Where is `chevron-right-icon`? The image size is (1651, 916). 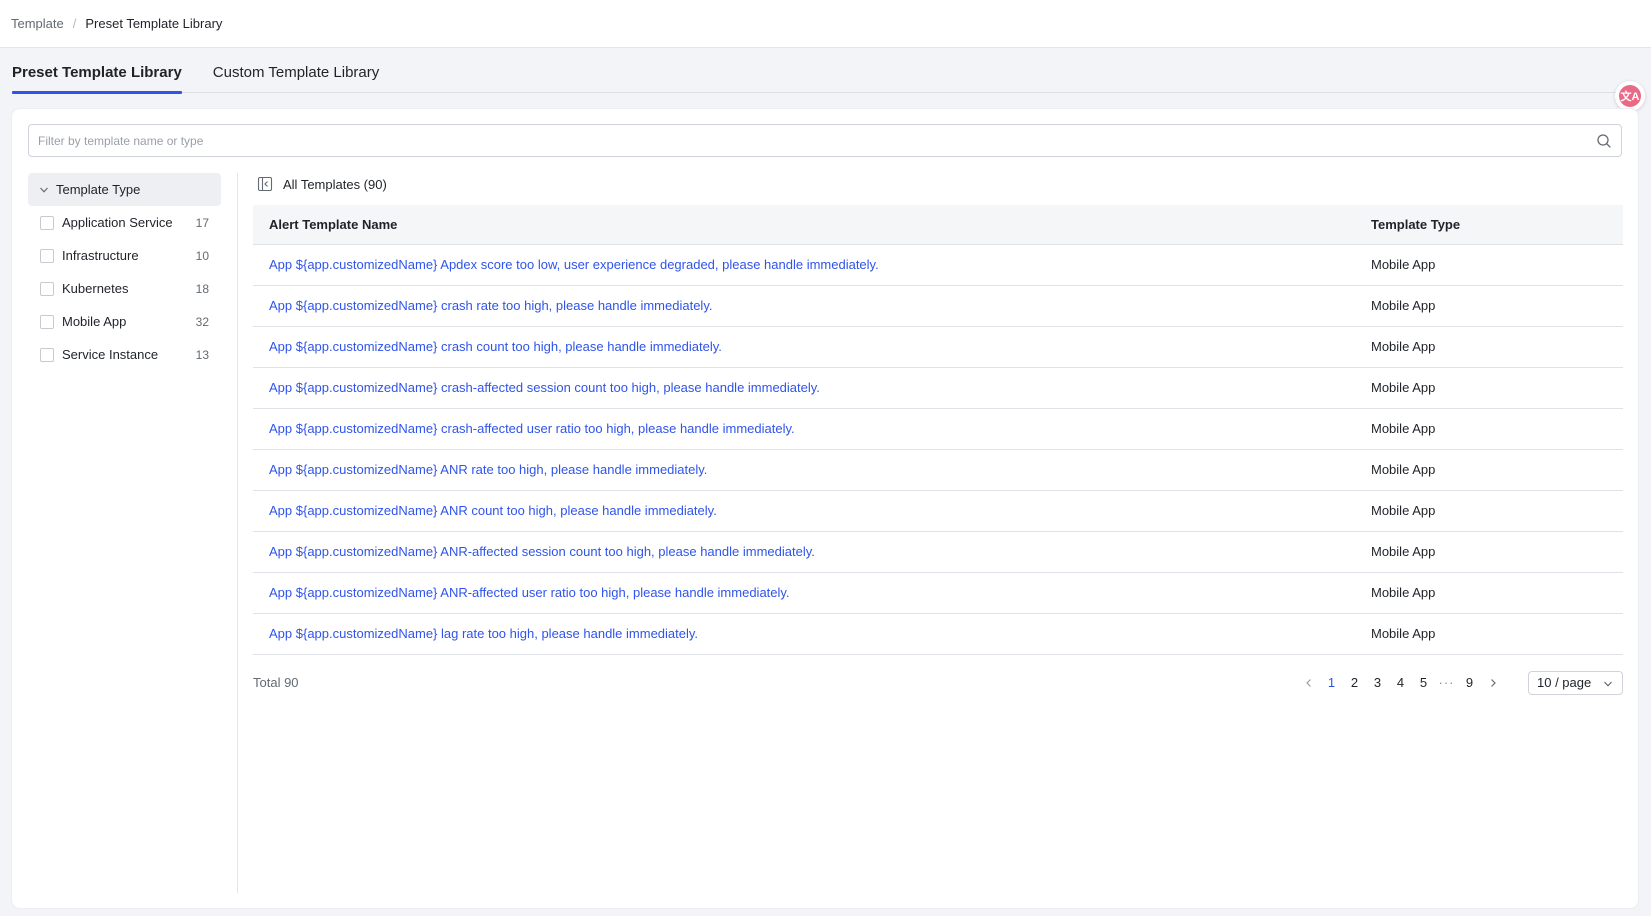
chevron-right-icon is located at coordinates (1493, 682).